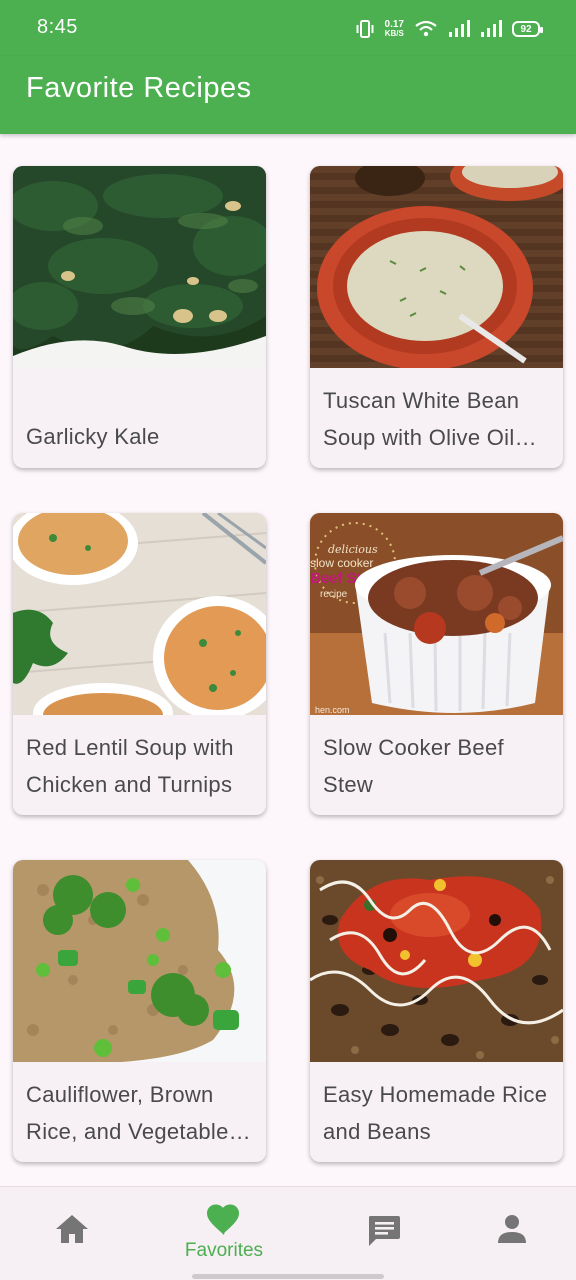 The width and height of the screenshot is (576, 1280). Describe the element at coordinates (288, 95) in the screenshot. I see `app-bar: Favorite Recipes` at that location.